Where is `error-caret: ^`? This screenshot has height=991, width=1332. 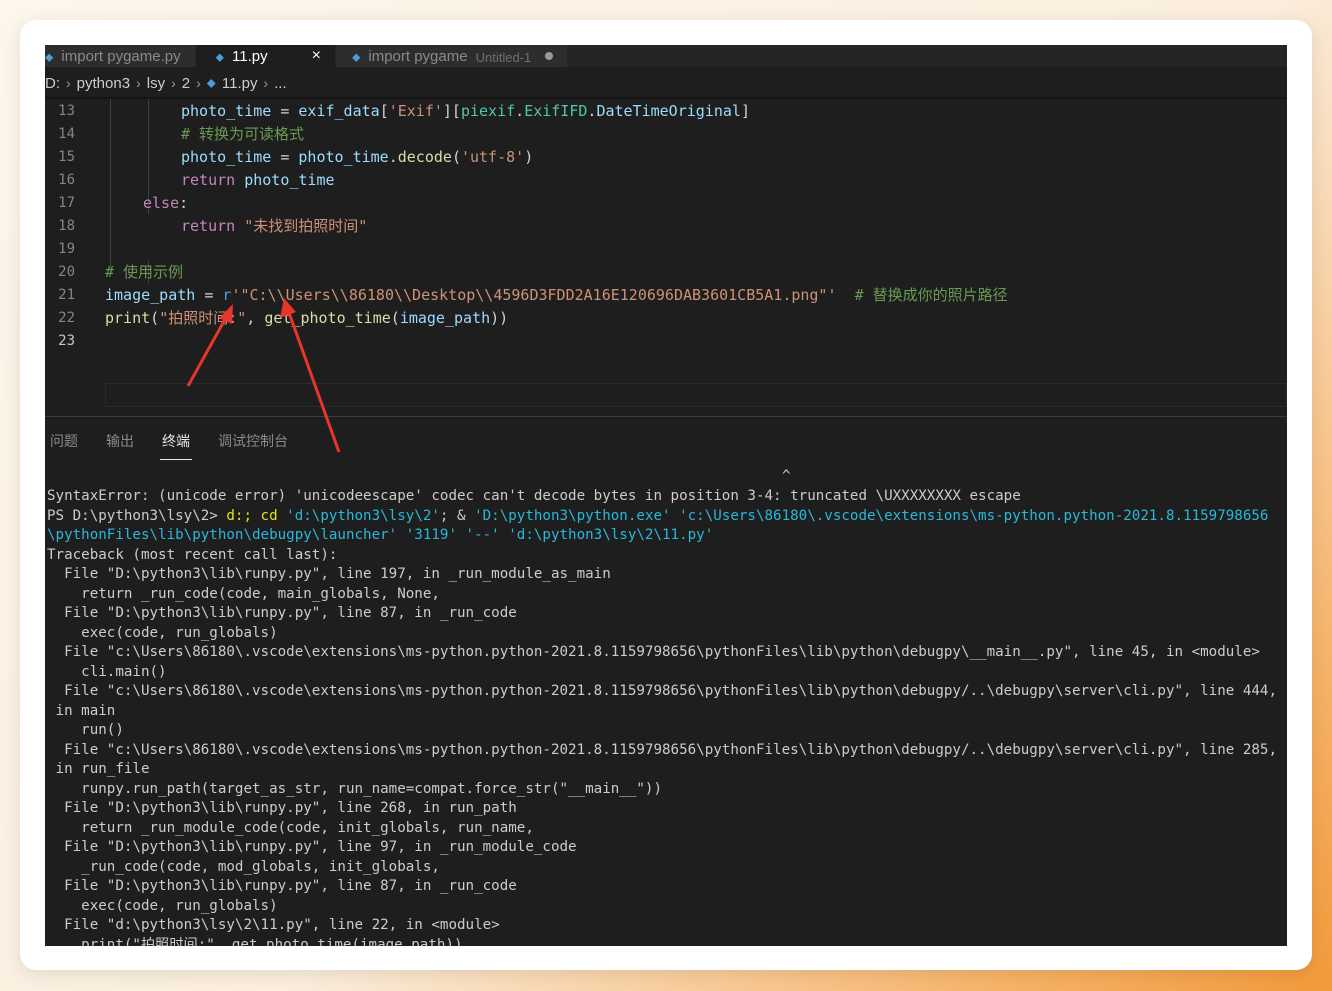
error-caret: ^ is located at coordinates (786, 476).